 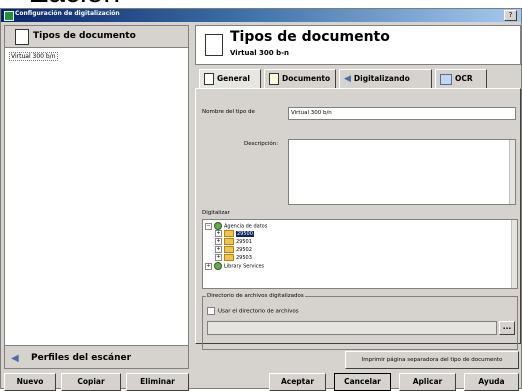 I want to click on name-field: Virtual 300 b/n, so click(x=402, y=113).